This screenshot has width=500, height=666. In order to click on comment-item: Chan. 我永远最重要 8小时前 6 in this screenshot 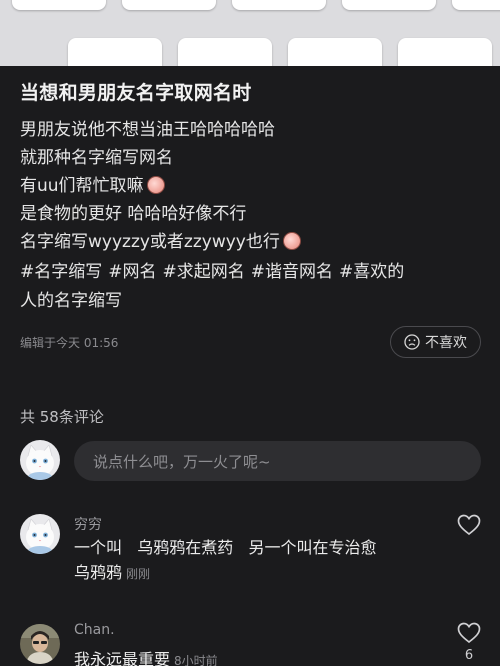, I will do `click(250, 644)`.